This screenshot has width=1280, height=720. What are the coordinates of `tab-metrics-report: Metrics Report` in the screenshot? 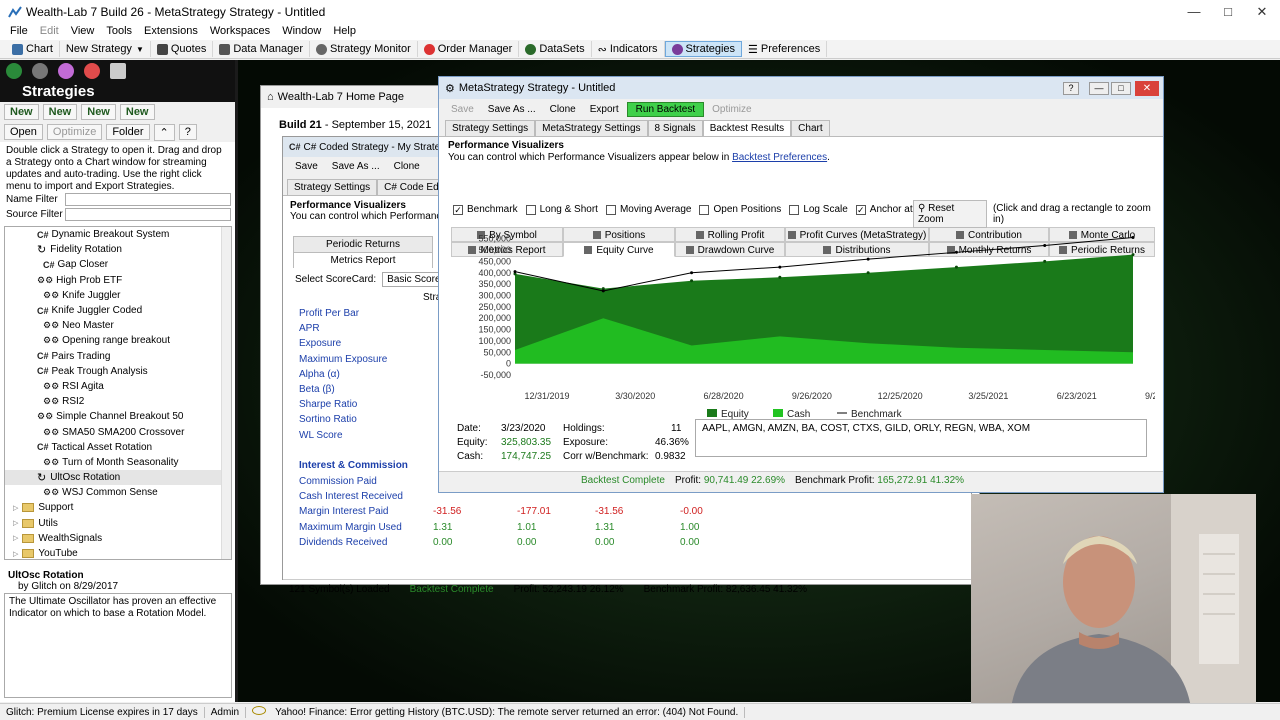 It's located at (363, 260).